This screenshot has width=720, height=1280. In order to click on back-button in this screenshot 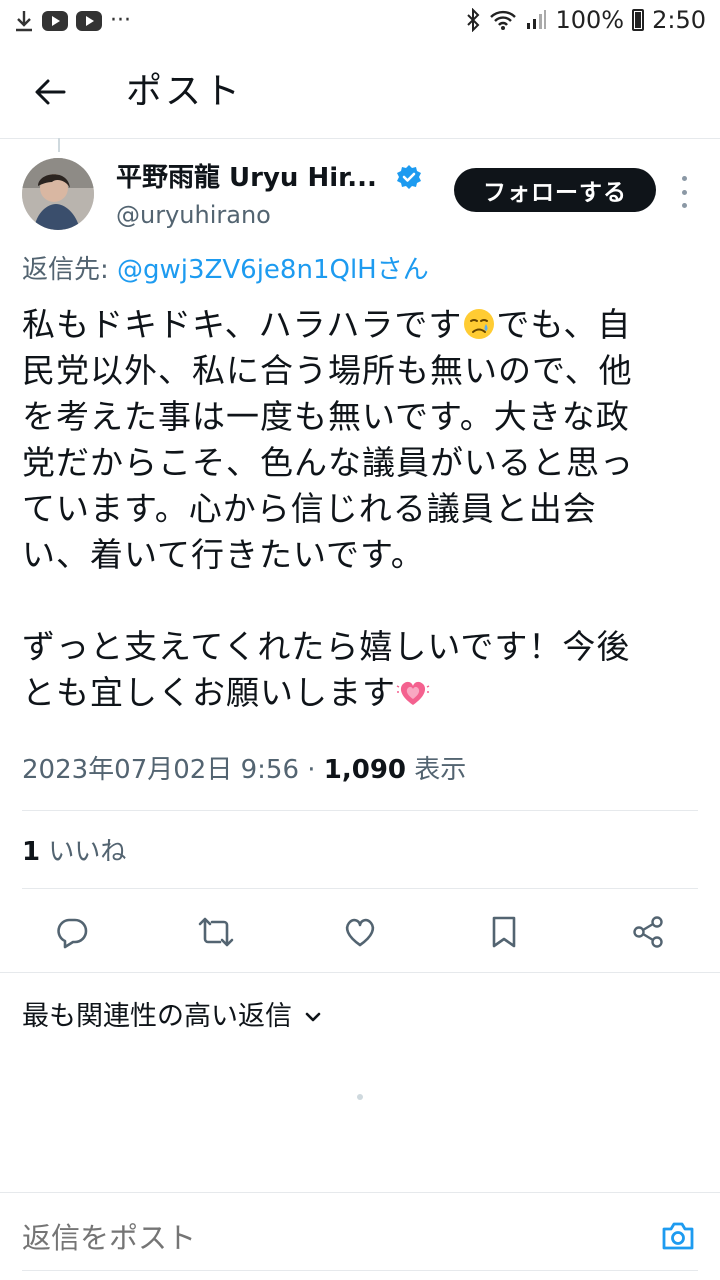, I will do `click(50, 92)`.